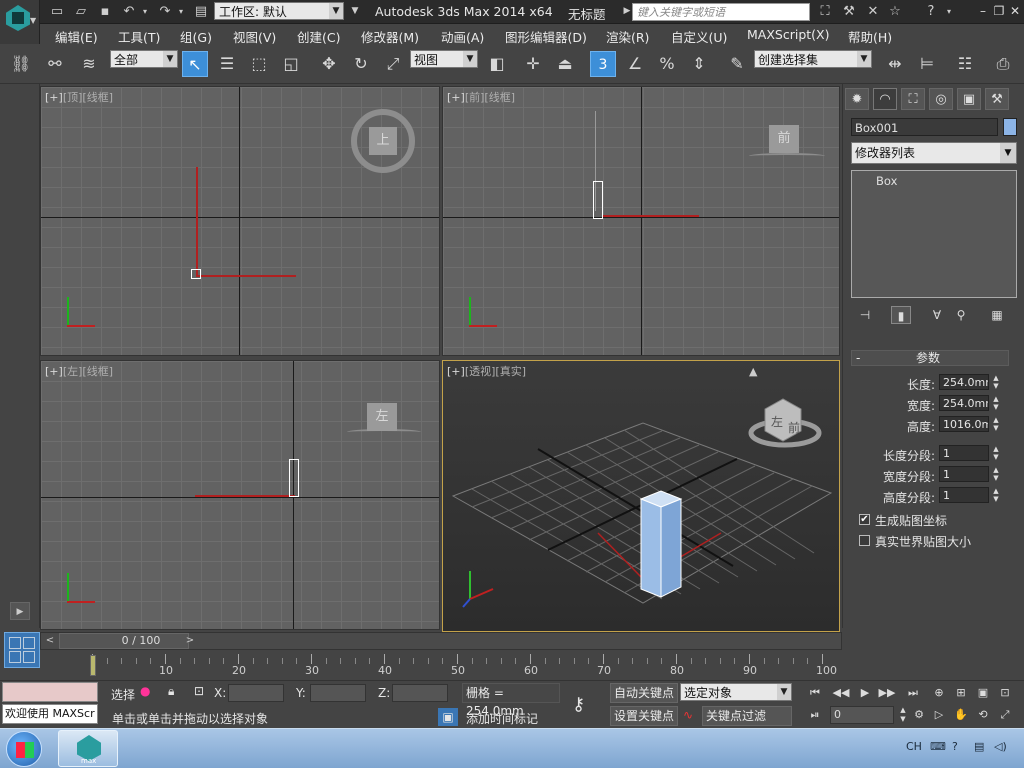  I want to click on track-bar: 10 20 30 40 50 60 70 80 90 100, so click(441, 665).